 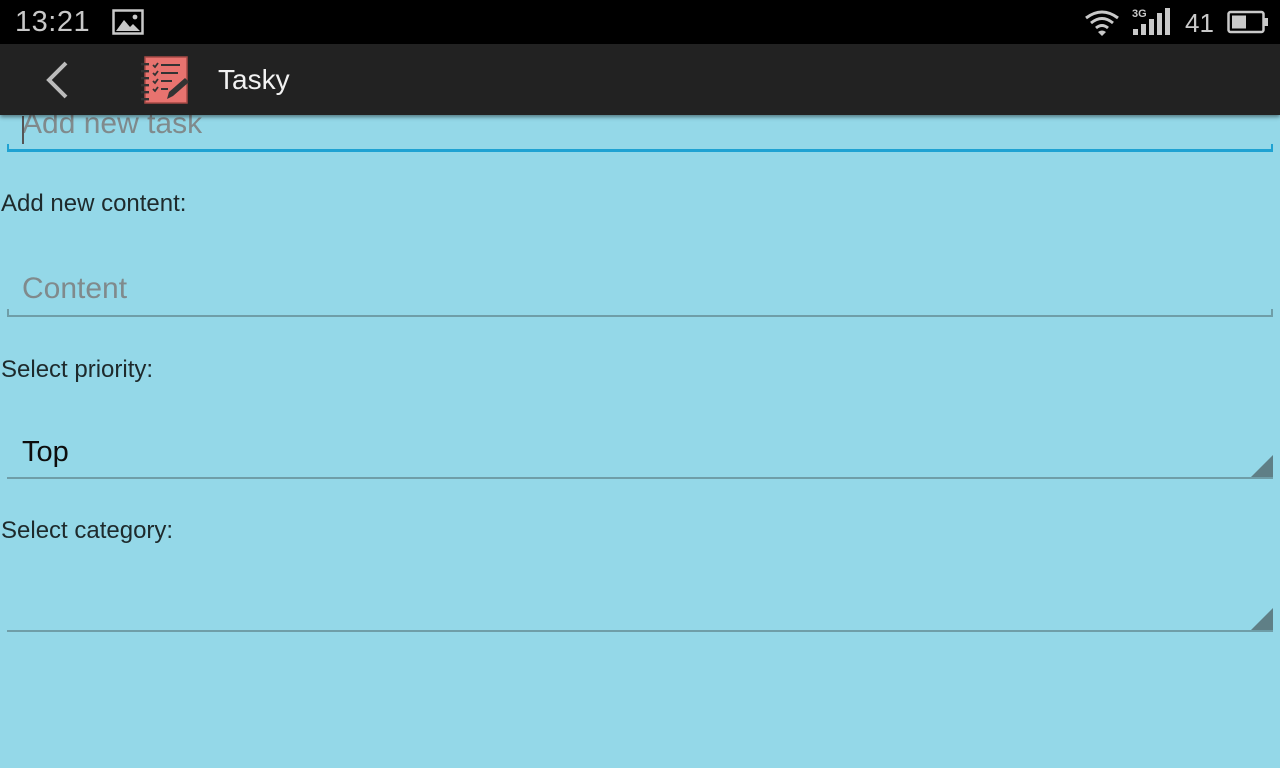 What do you see at coordinates (1272, 148) in the screenshot?
I see `task-underline-right-cap` at bounding box center [1272, 148].